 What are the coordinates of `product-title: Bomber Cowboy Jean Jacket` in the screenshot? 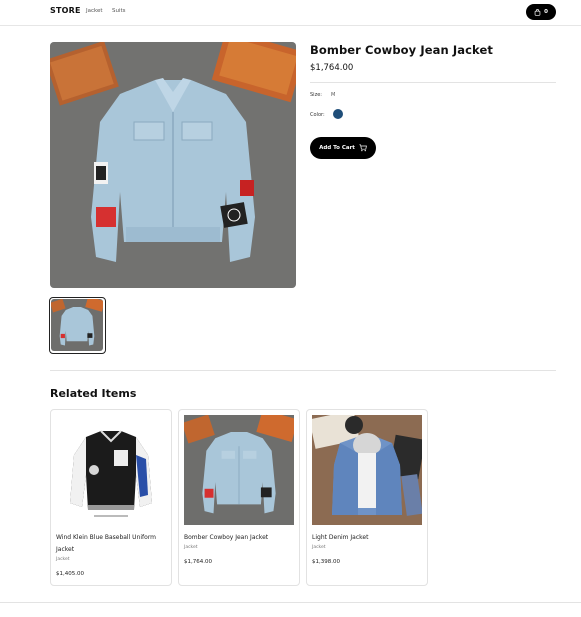 It's located at (401, 50).